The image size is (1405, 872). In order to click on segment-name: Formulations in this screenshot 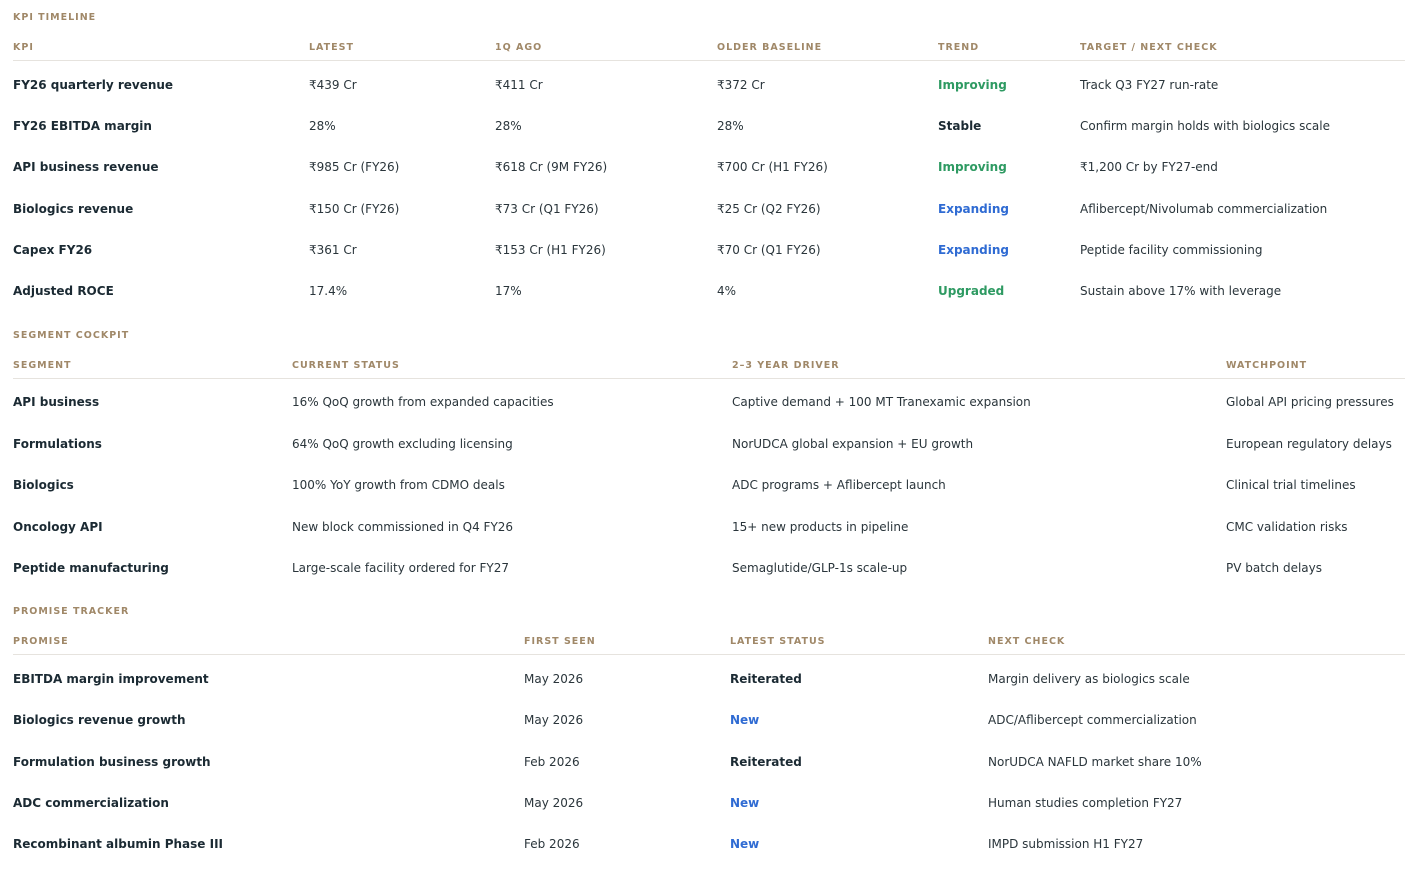, I will do `click(57, 444)`.